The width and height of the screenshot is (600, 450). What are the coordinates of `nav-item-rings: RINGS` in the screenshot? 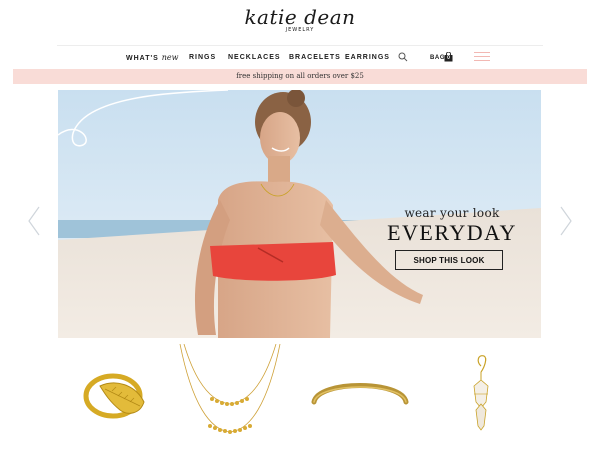 It's located at (202, 58).